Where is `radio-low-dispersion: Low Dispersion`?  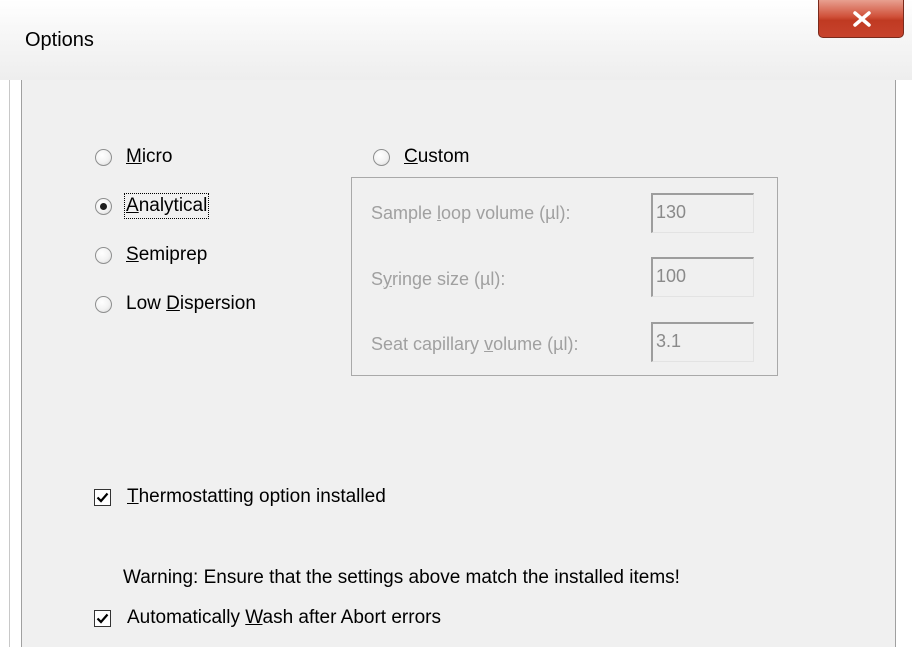 radio-low-dispersion: Low Dispersion is located at coordinates (175, 304).